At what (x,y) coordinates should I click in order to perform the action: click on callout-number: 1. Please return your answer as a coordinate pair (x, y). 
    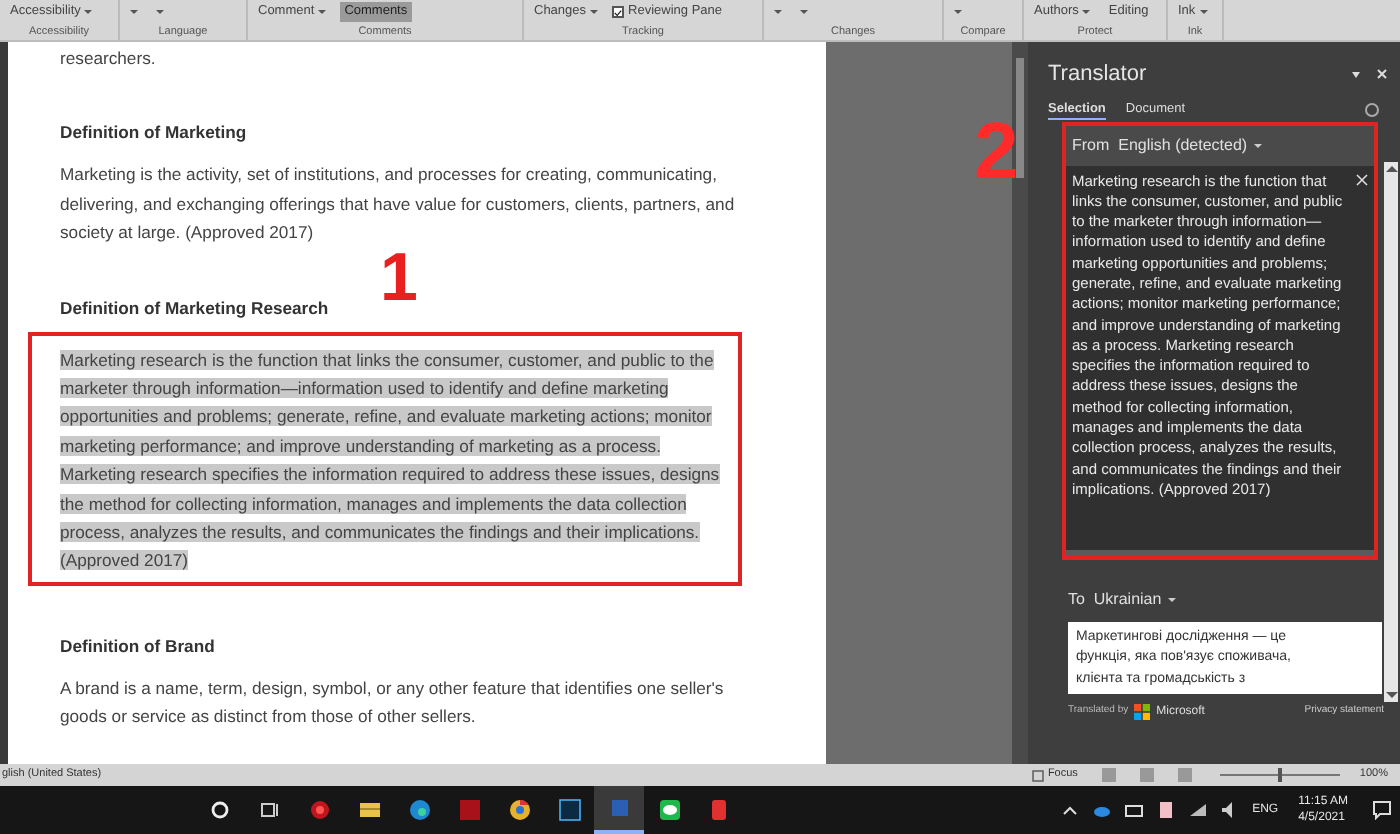
    Looking at the image, I should click on (399, 278).